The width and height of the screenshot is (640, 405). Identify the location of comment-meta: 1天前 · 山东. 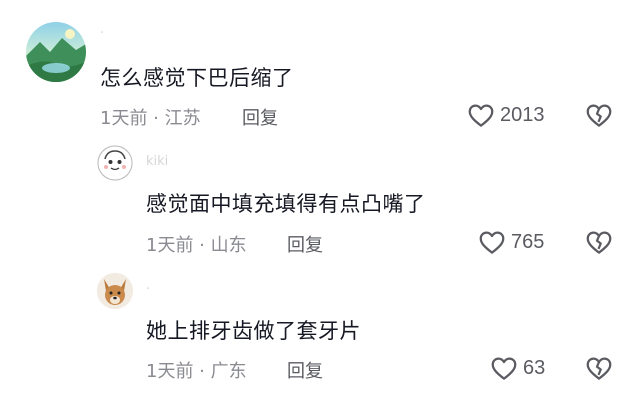
(196, 245).